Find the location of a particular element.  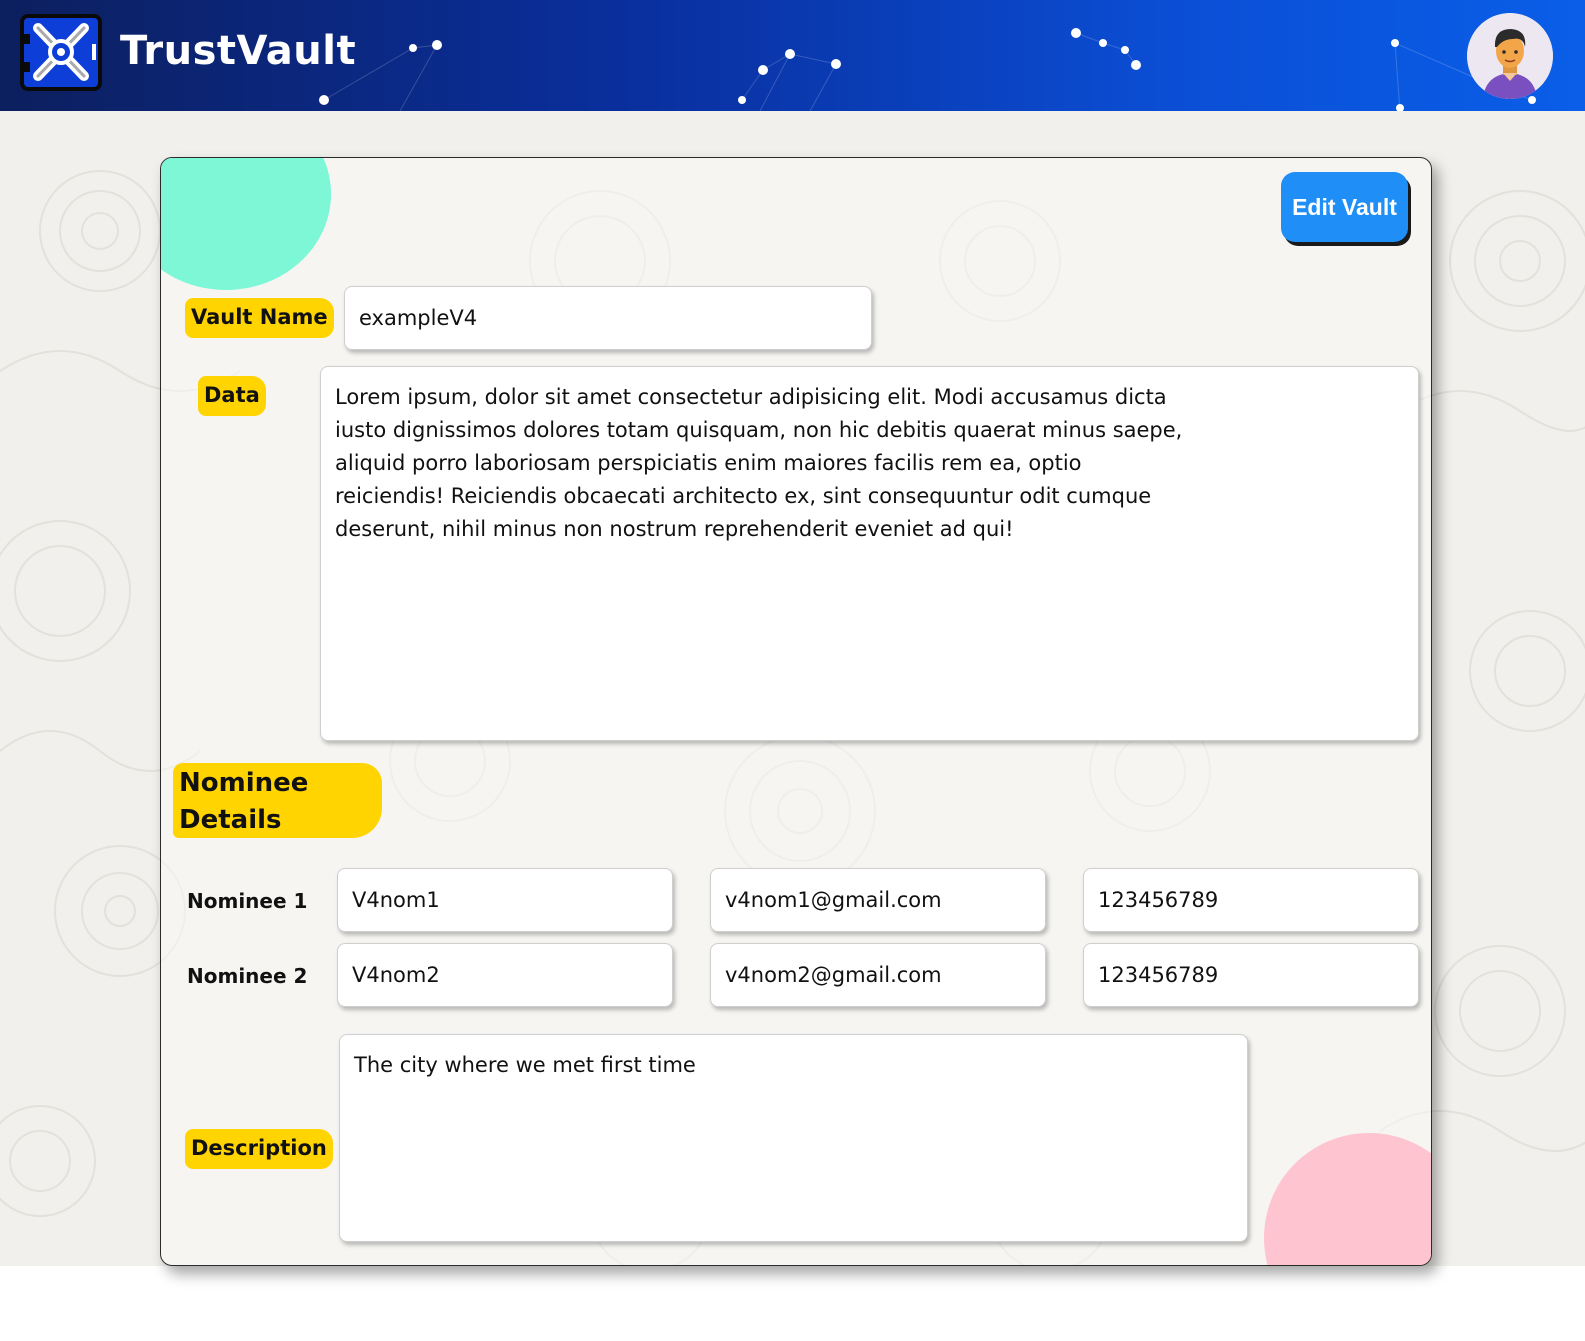

user-avatar-icon is located at coordinates (1510, 56).